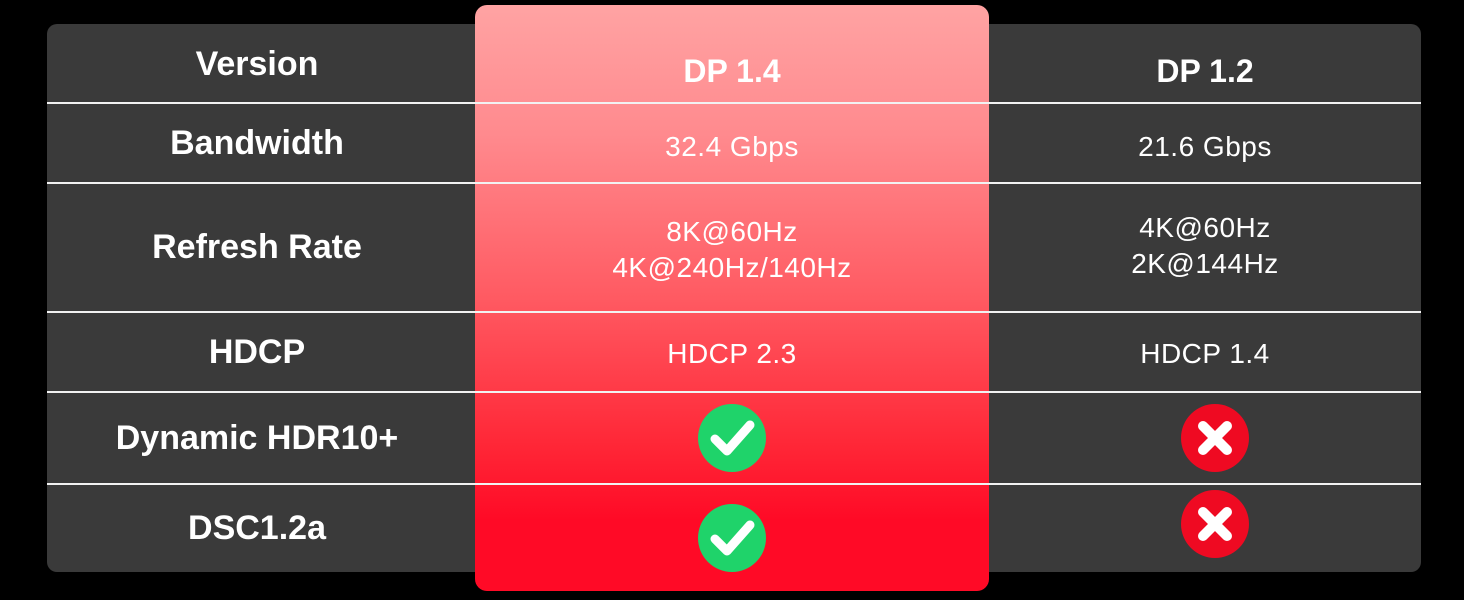 The width and height of the screenshot is (1464, 600). I want to click on row-label-dynamic-hdr10plus: Dynamic HDR10+, so click(257, 437).